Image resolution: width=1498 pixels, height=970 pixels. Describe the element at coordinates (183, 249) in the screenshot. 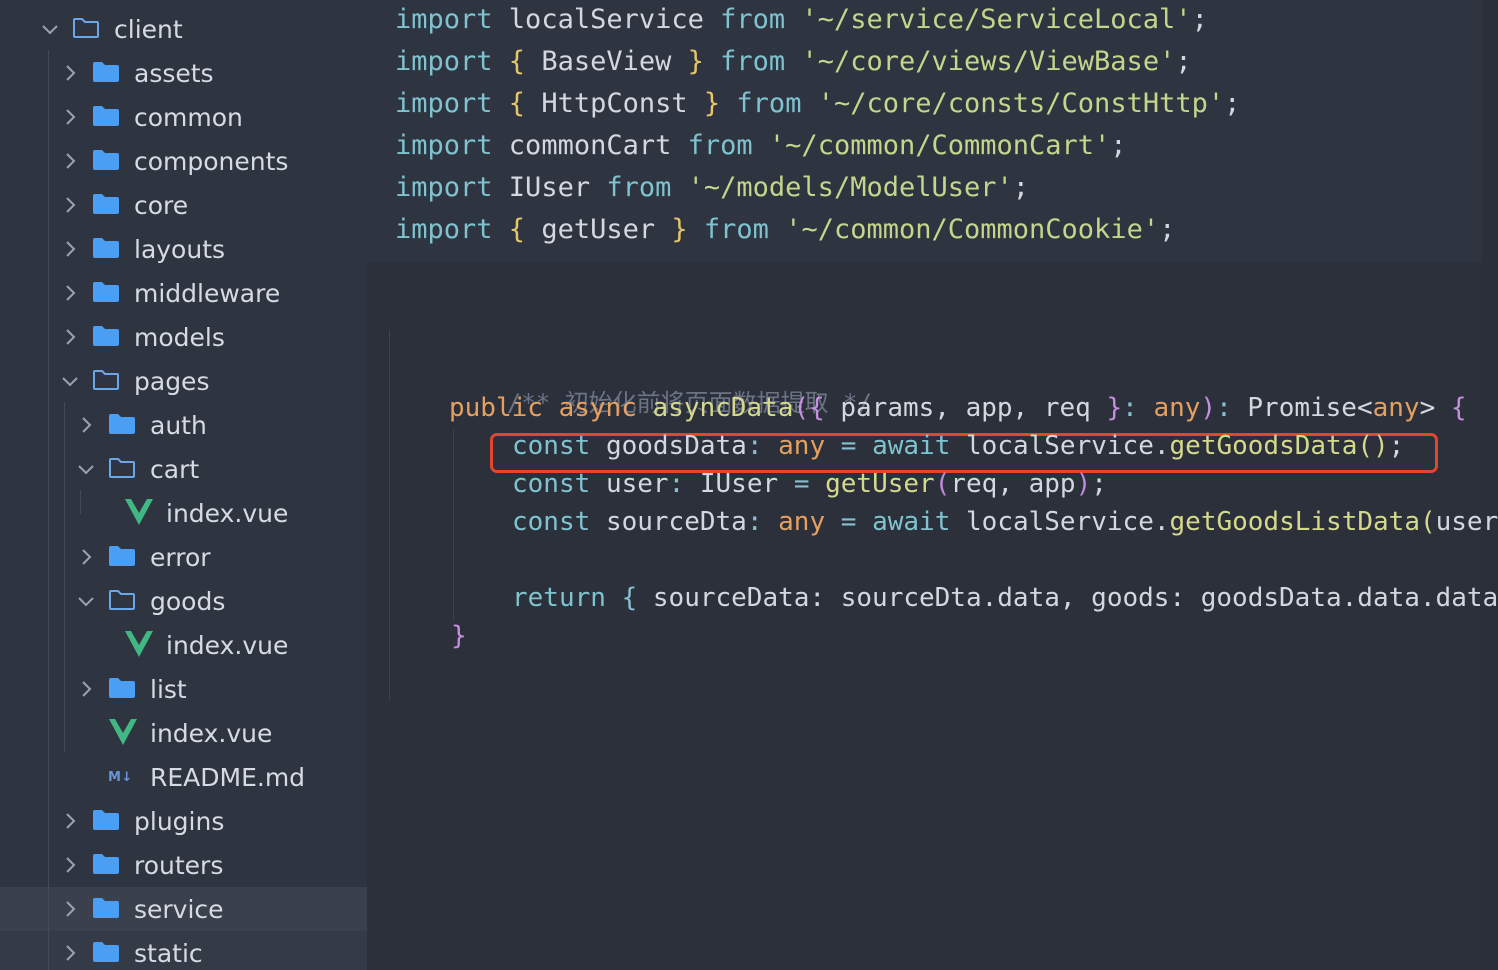

I see `tree-item-layouts: layouts` at that location.